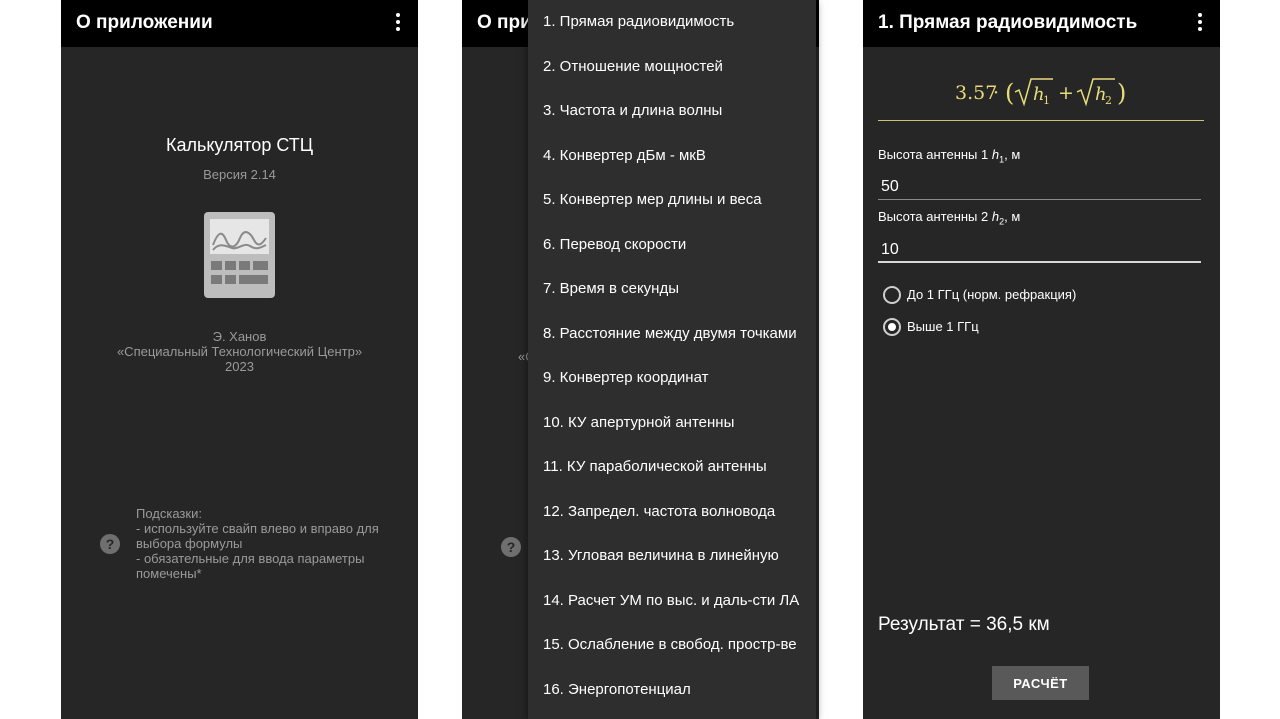 Image resolution: width=1280 pixels, height=719 pixels. I want to click on hint-line: - используйте свайп влево и вправо для, so click(257, 528).